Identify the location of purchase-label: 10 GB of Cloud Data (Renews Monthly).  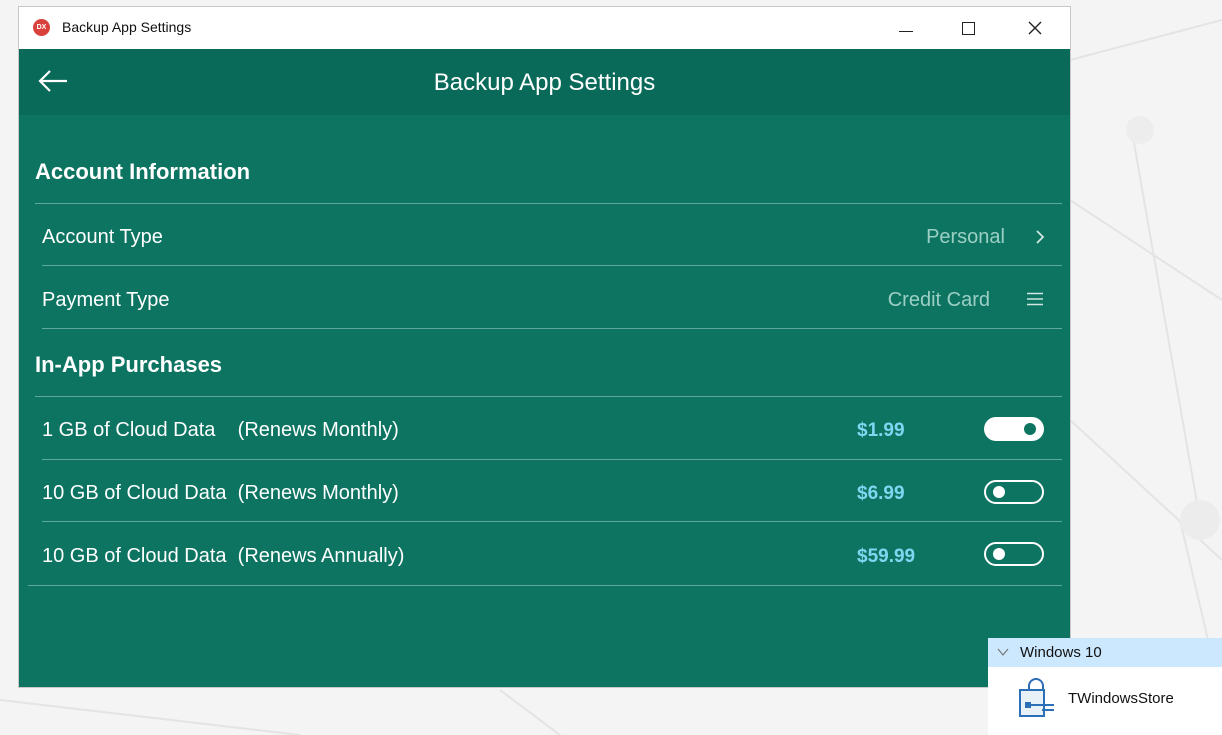
(220, 493).